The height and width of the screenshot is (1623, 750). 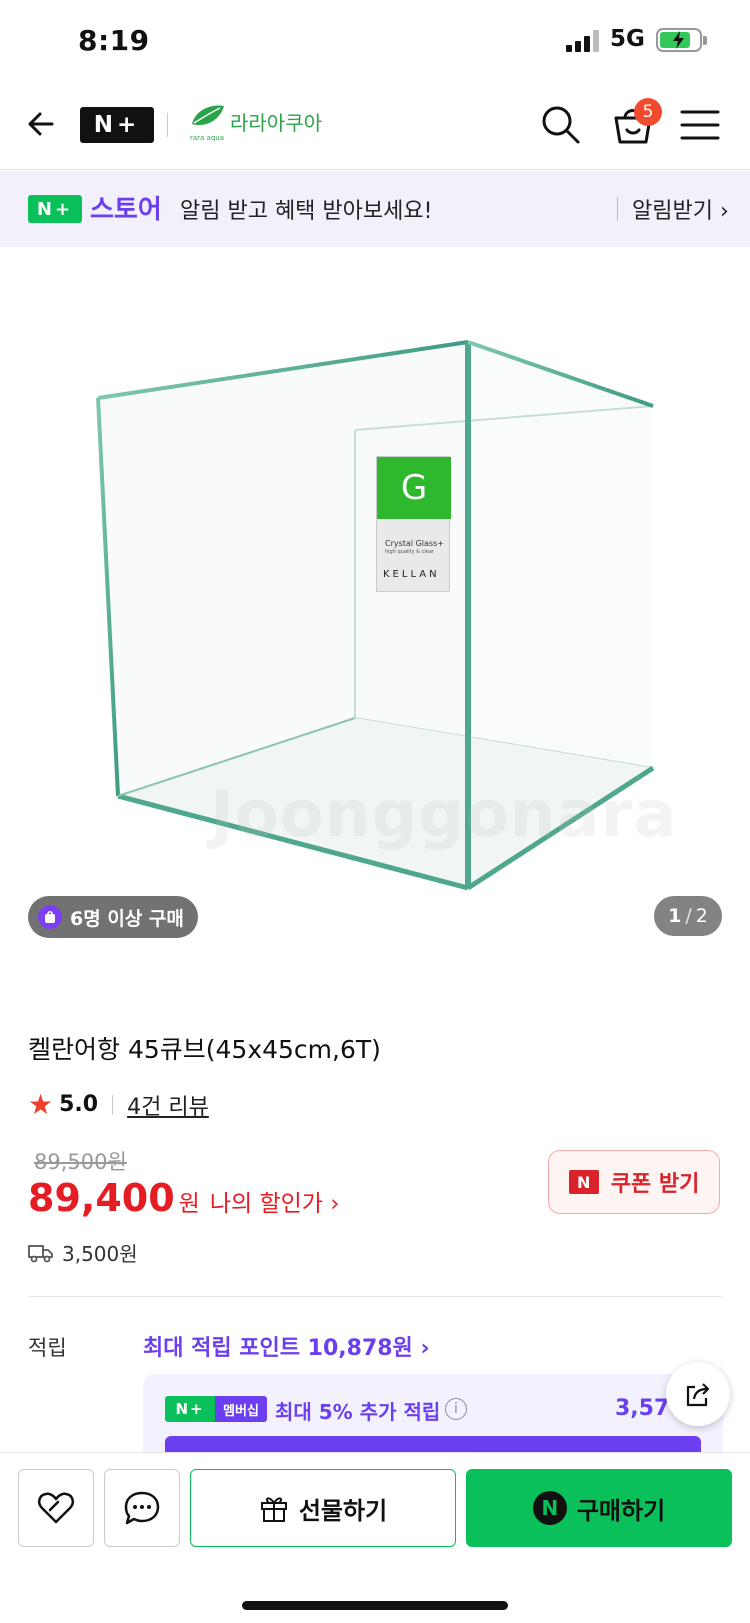 I want to click on share-button, so click(x=698, y=1394).